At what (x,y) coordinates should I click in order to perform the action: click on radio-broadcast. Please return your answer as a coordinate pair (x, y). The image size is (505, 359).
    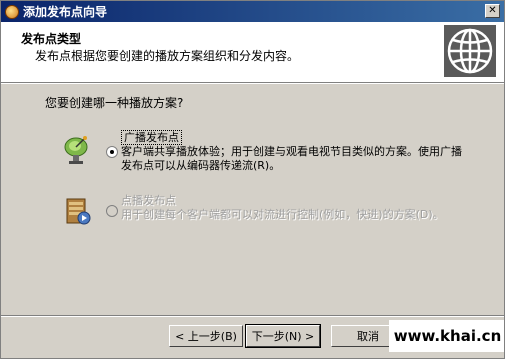
    Looking at the image, I should click on (112, 152).